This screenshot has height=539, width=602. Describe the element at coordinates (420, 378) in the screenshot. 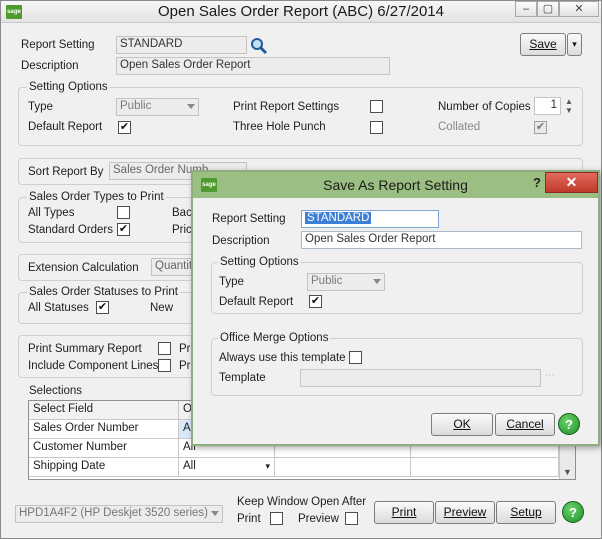

I see `template-input` at that location.